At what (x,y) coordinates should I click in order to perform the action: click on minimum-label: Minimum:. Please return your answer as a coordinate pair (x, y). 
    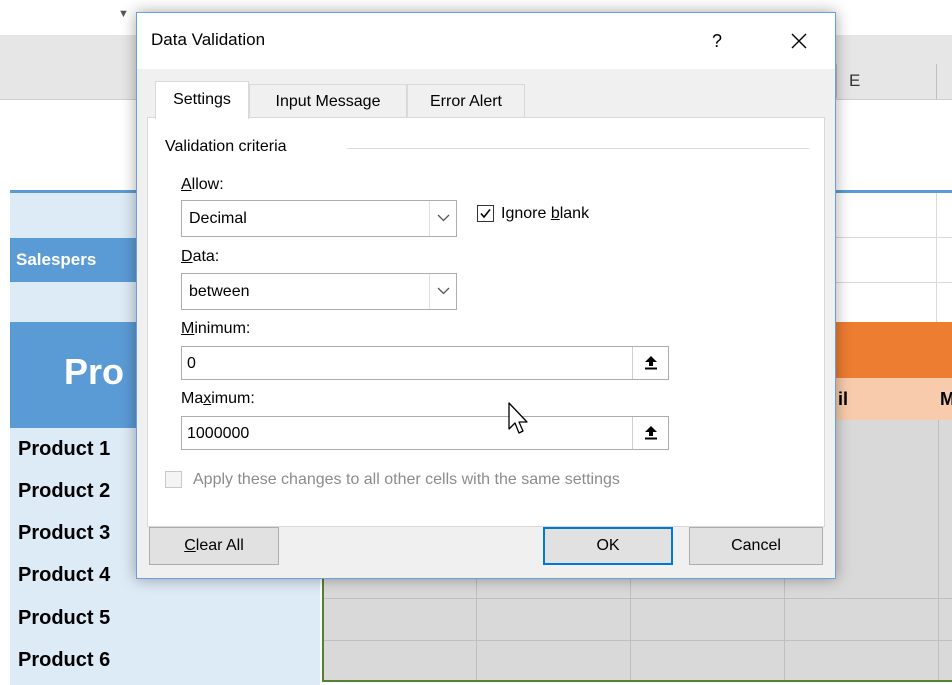
    Looking at the image, I should click on (215, 329).